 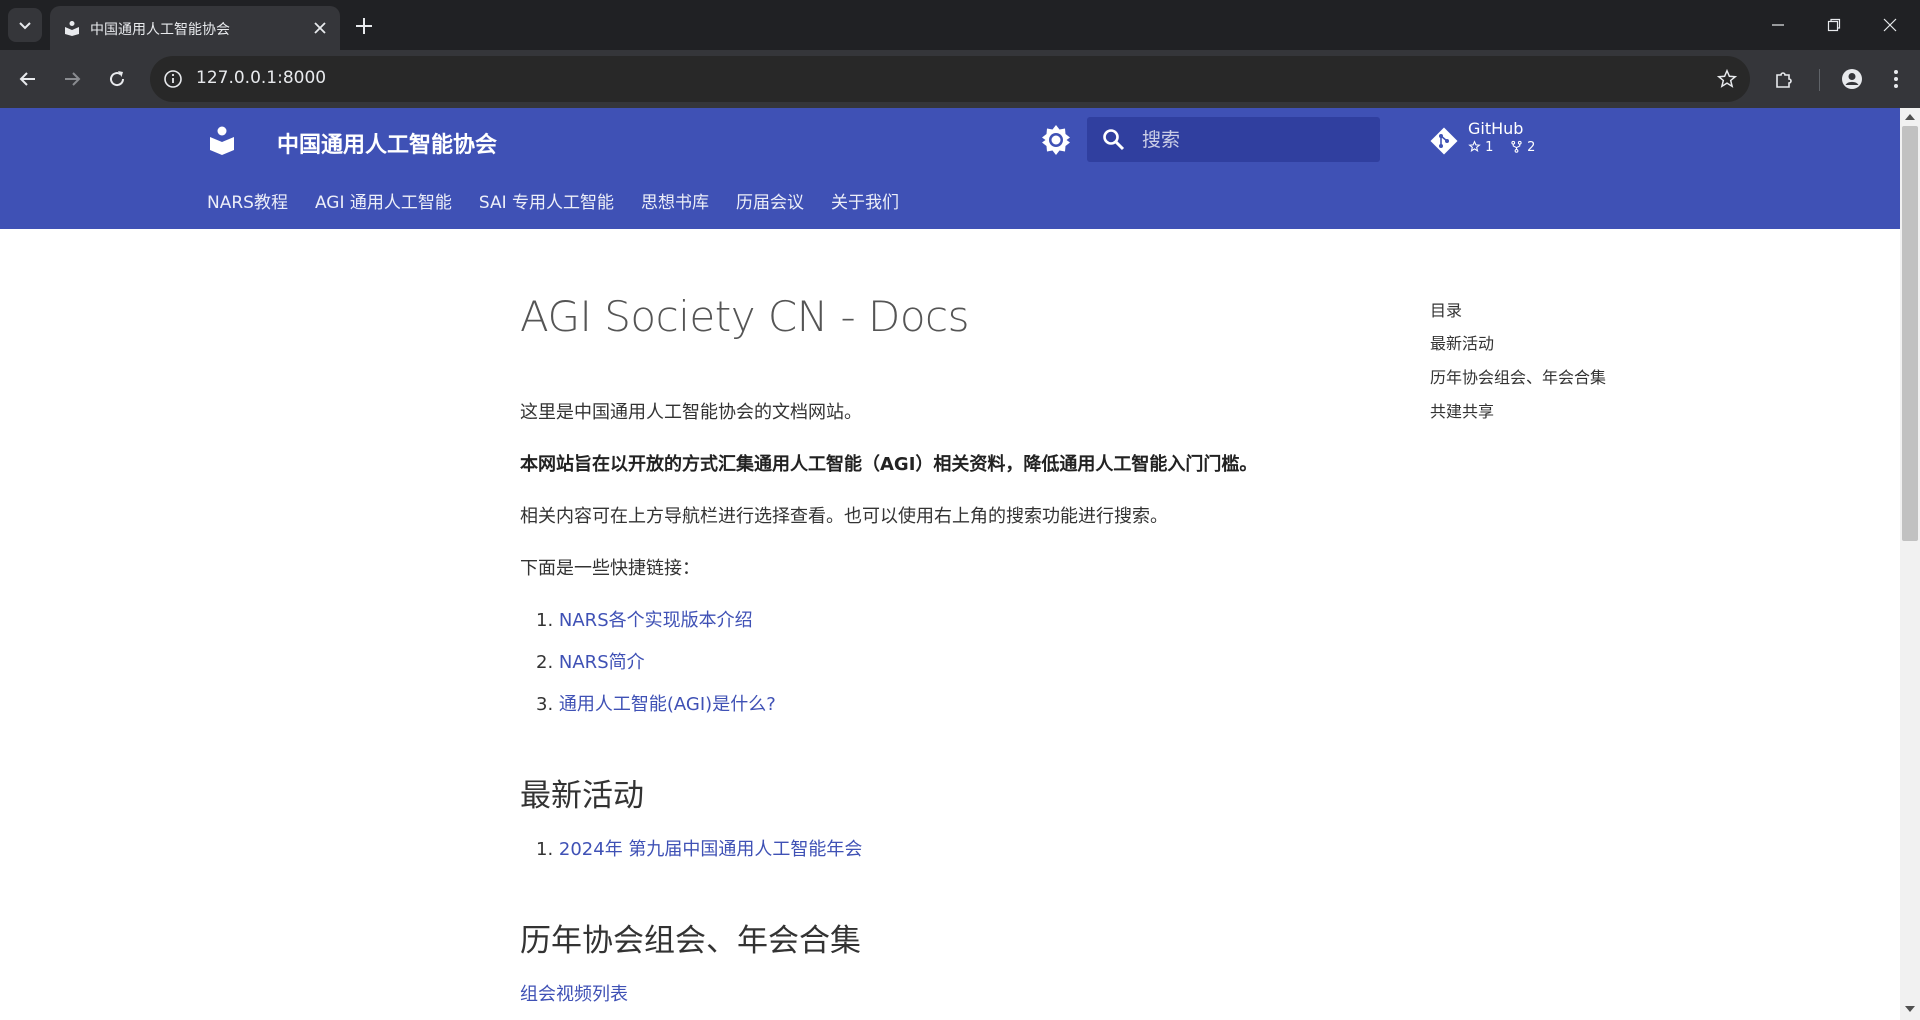 I want to click on browser-tab-strip: 中国通用人工智能协会, so click(x=960, y=25).